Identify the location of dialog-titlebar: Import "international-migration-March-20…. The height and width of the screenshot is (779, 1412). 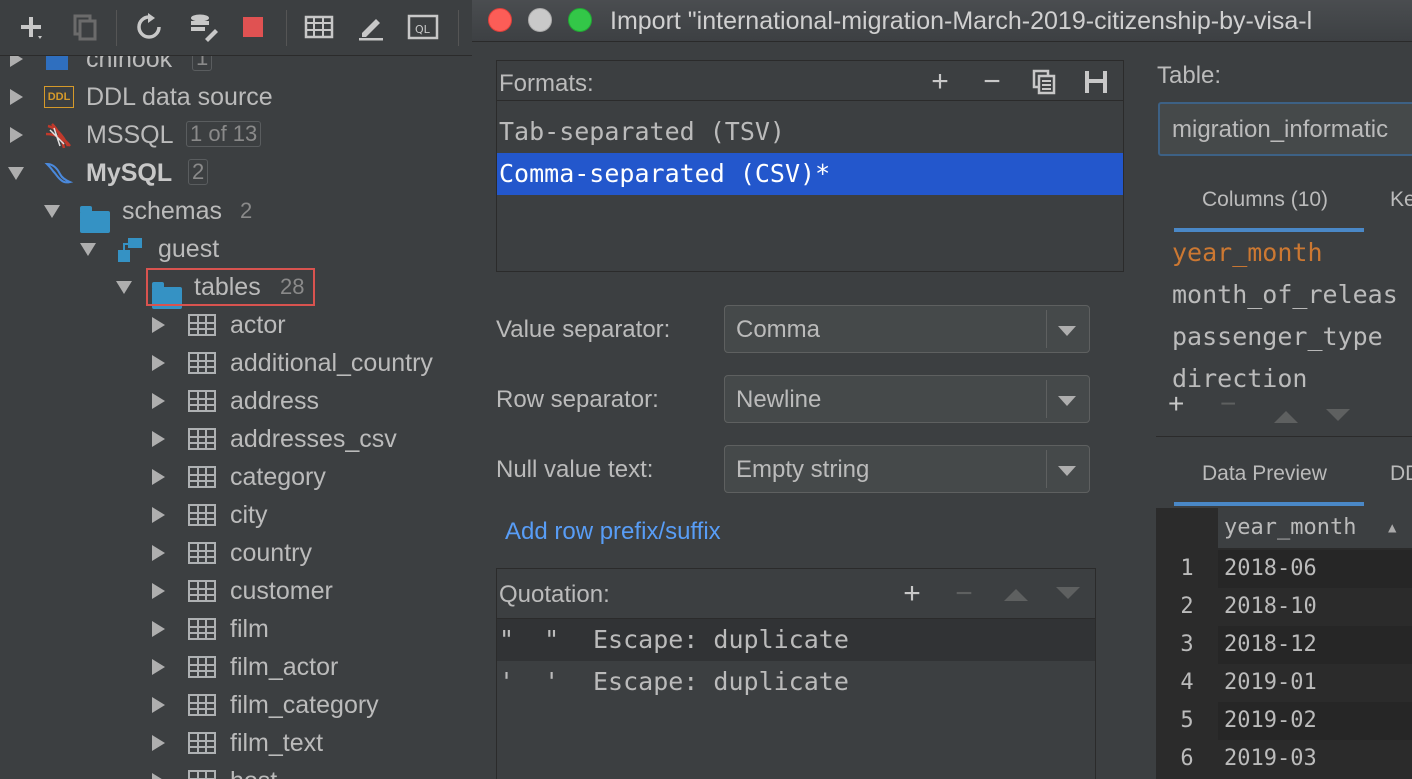
(942, 21).